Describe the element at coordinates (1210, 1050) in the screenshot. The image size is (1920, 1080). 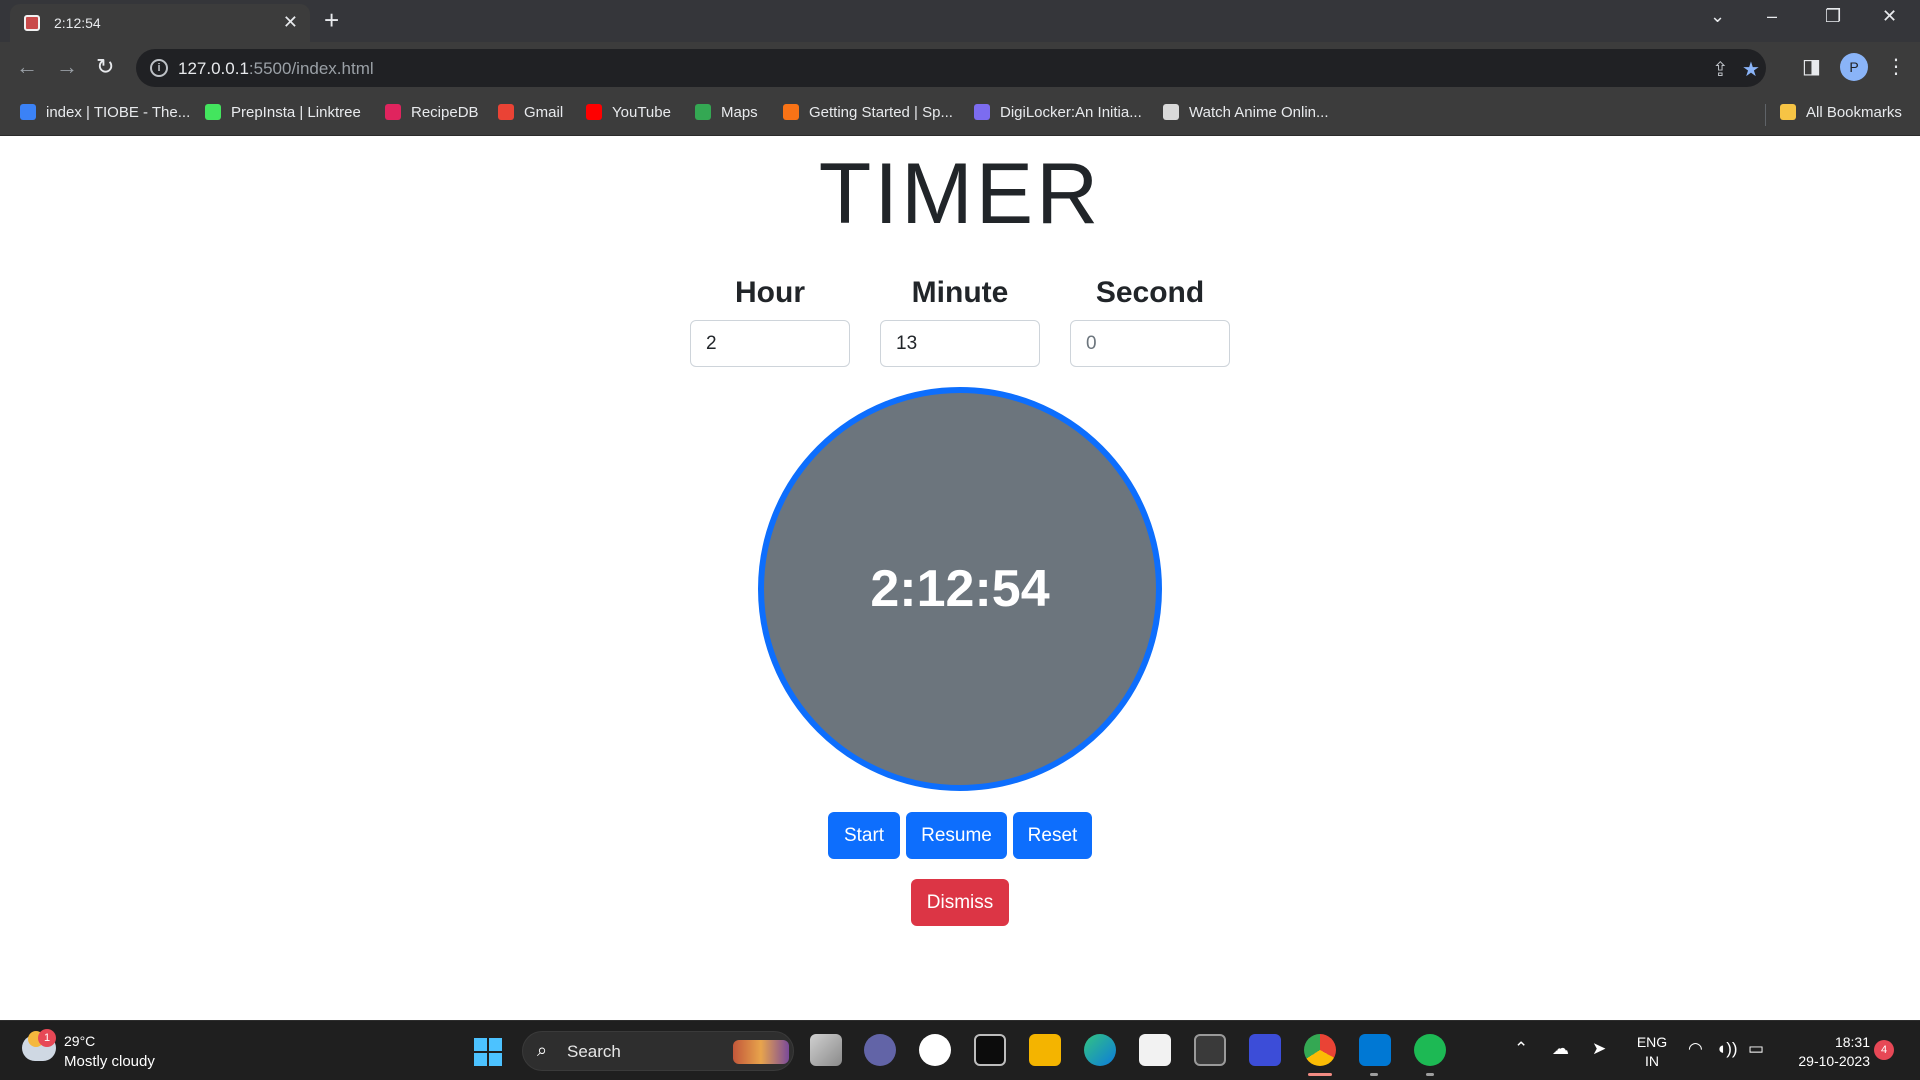
I see `unity-hub-icon` at that location.